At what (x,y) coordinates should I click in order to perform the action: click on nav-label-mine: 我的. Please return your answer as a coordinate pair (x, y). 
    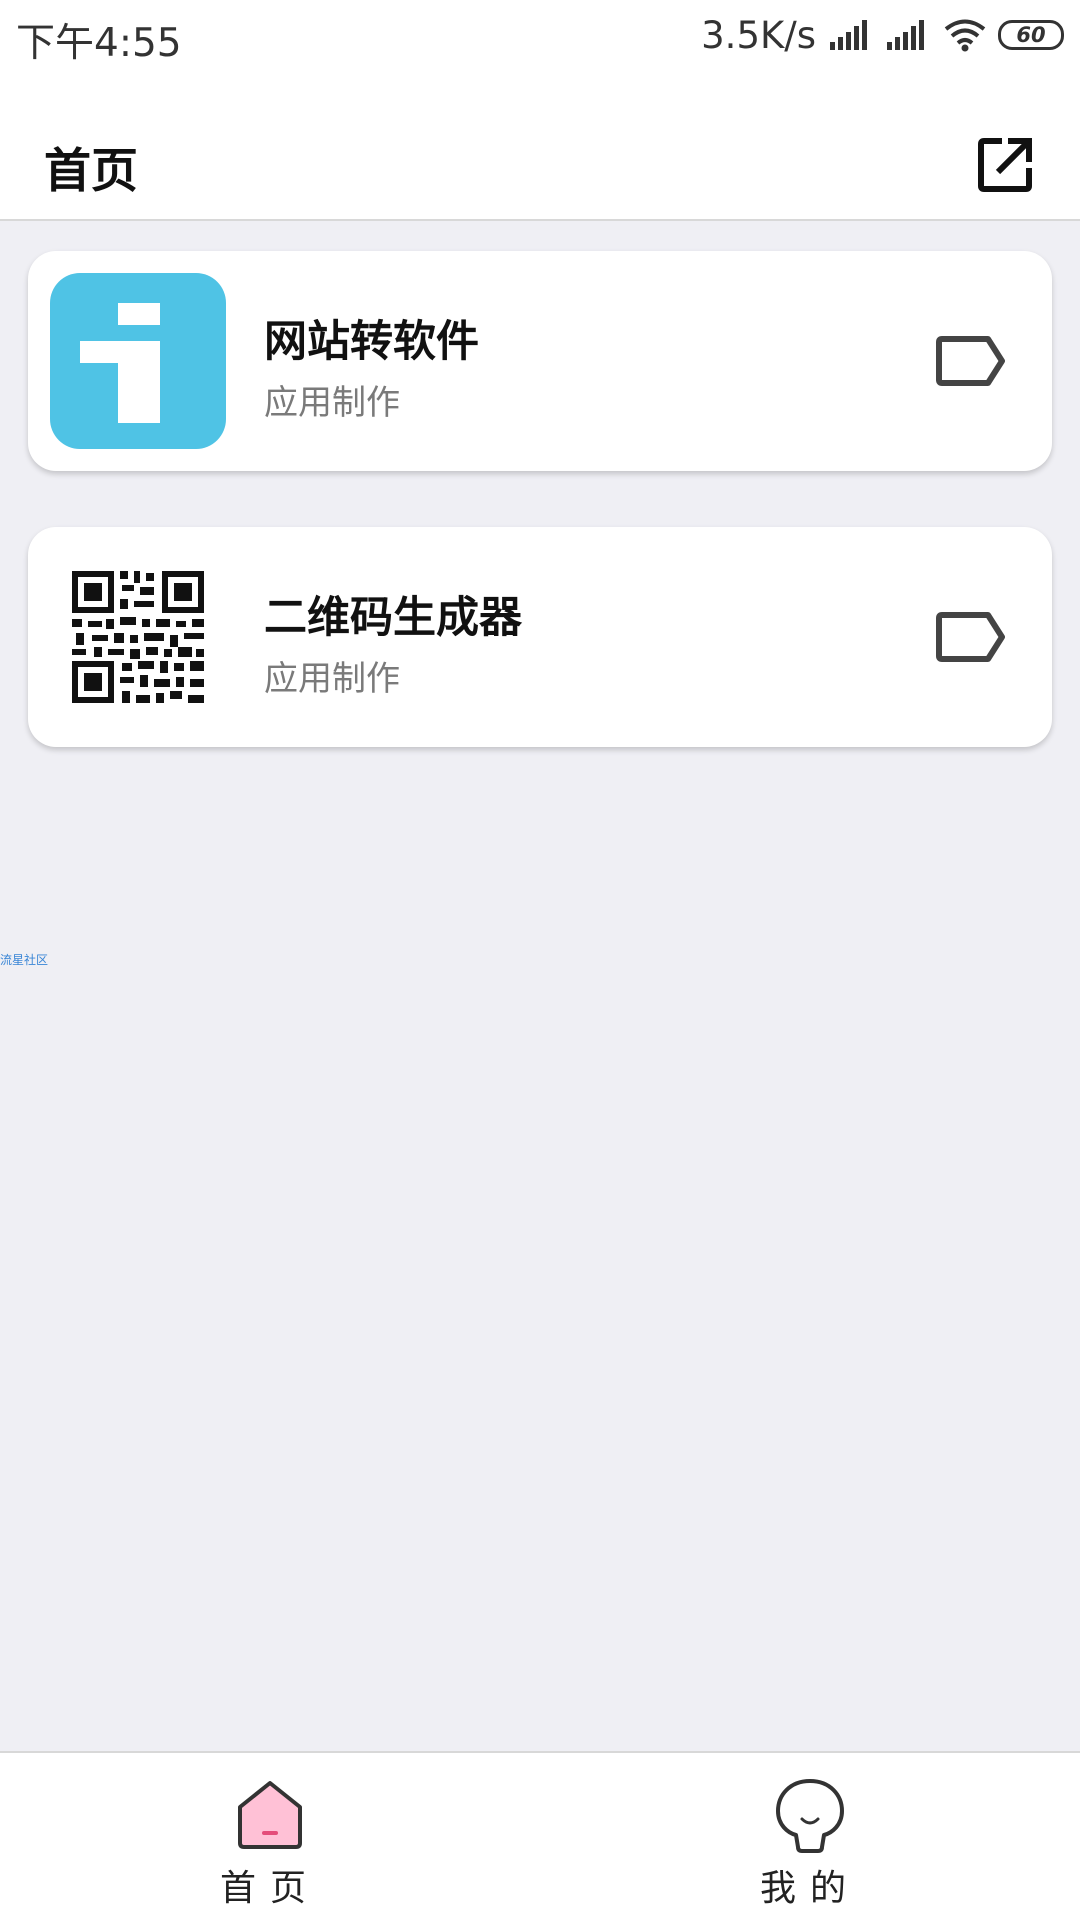
    Looking at the image, I should click on (809, 1888).